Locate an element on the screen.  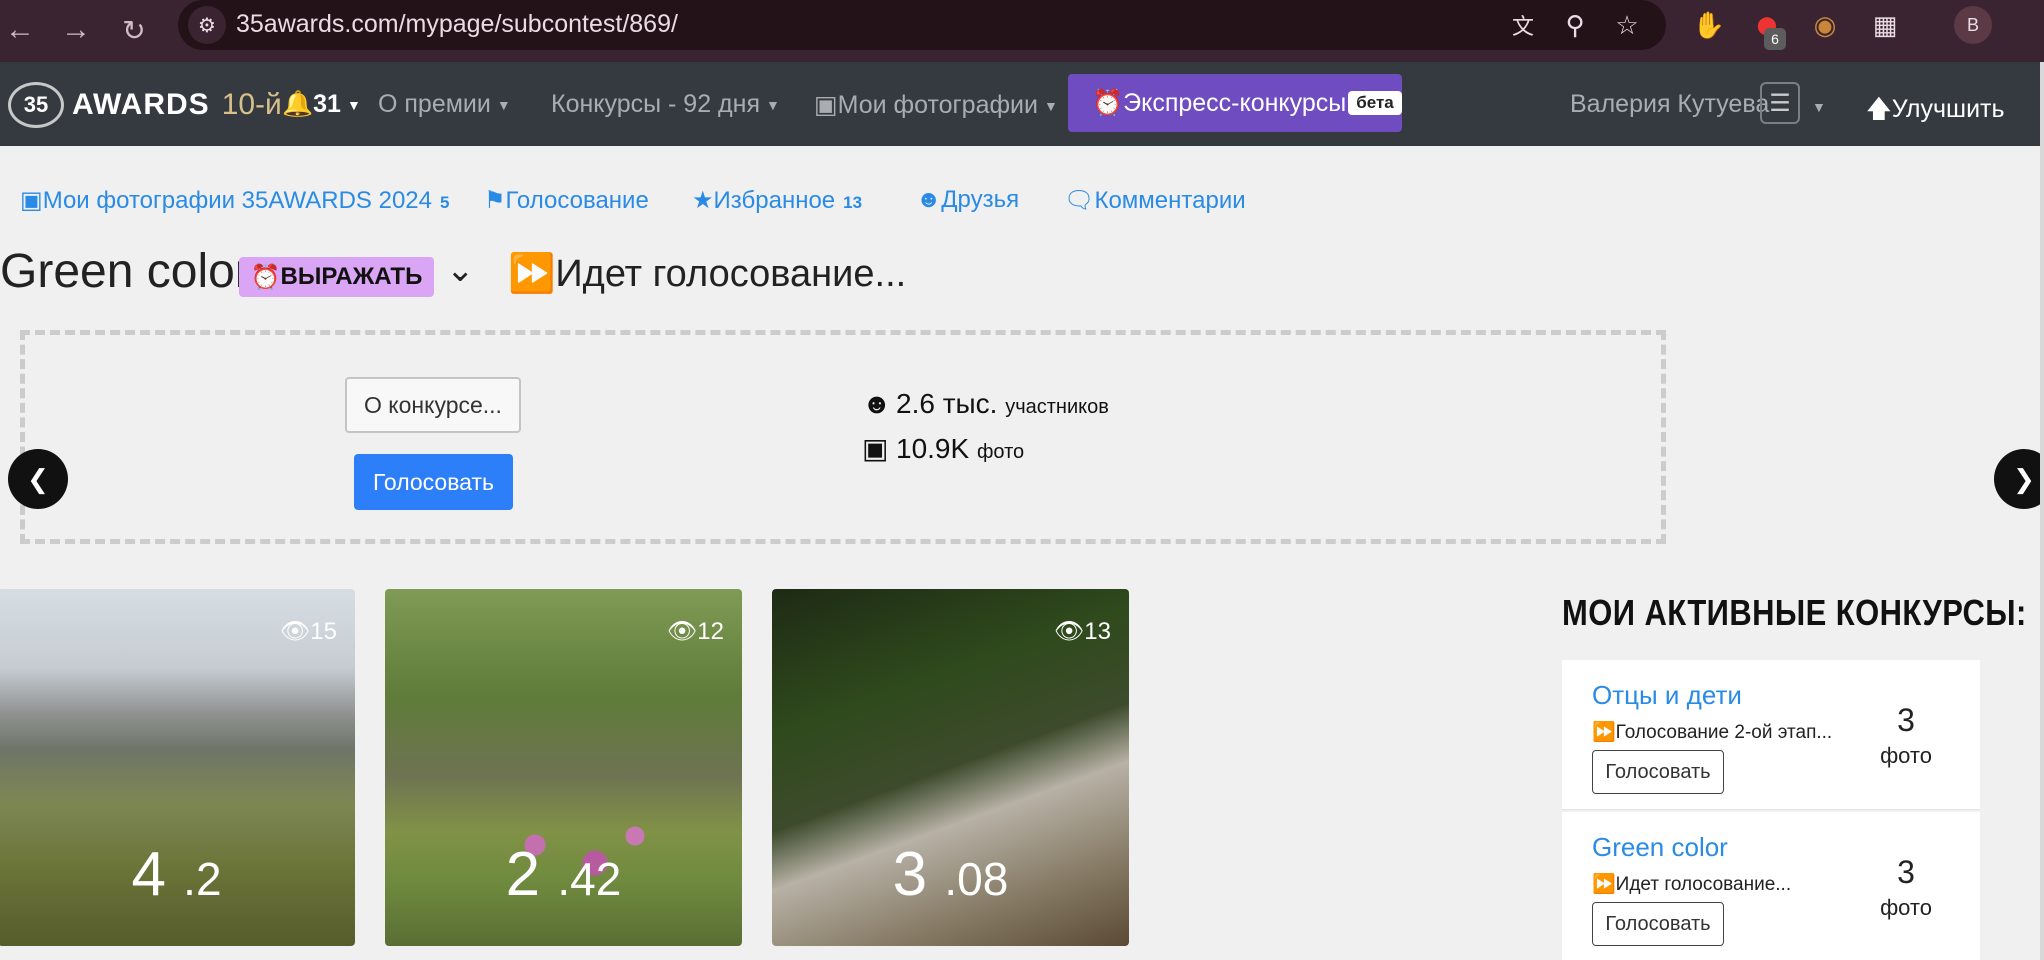
menu-hamburger-icon: ☰ is located at coordinates (1780, 103).